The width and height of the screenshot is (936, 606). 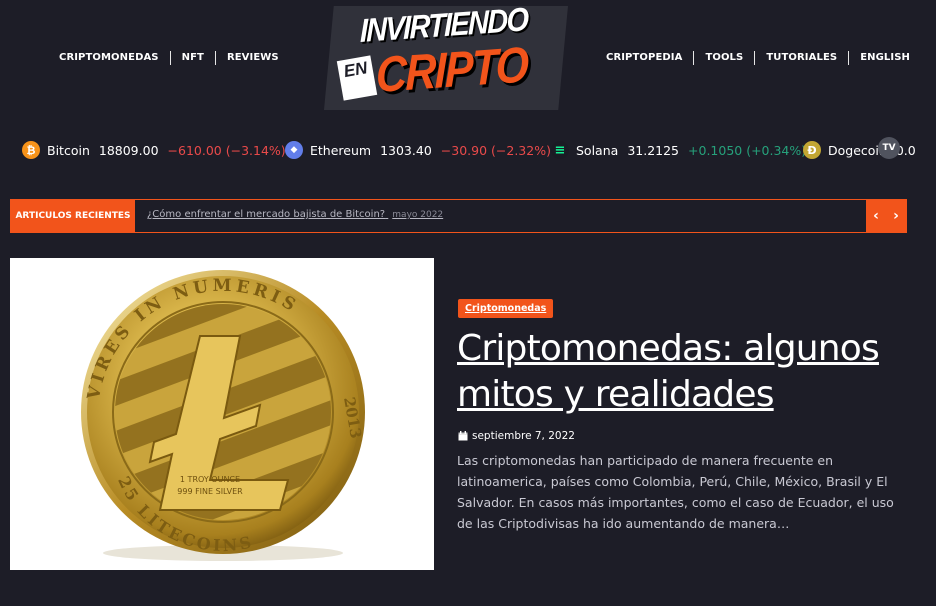 I want to click on site-logo: INVIRTIENDO EN CRIPTO, so click(x=446, y=55).